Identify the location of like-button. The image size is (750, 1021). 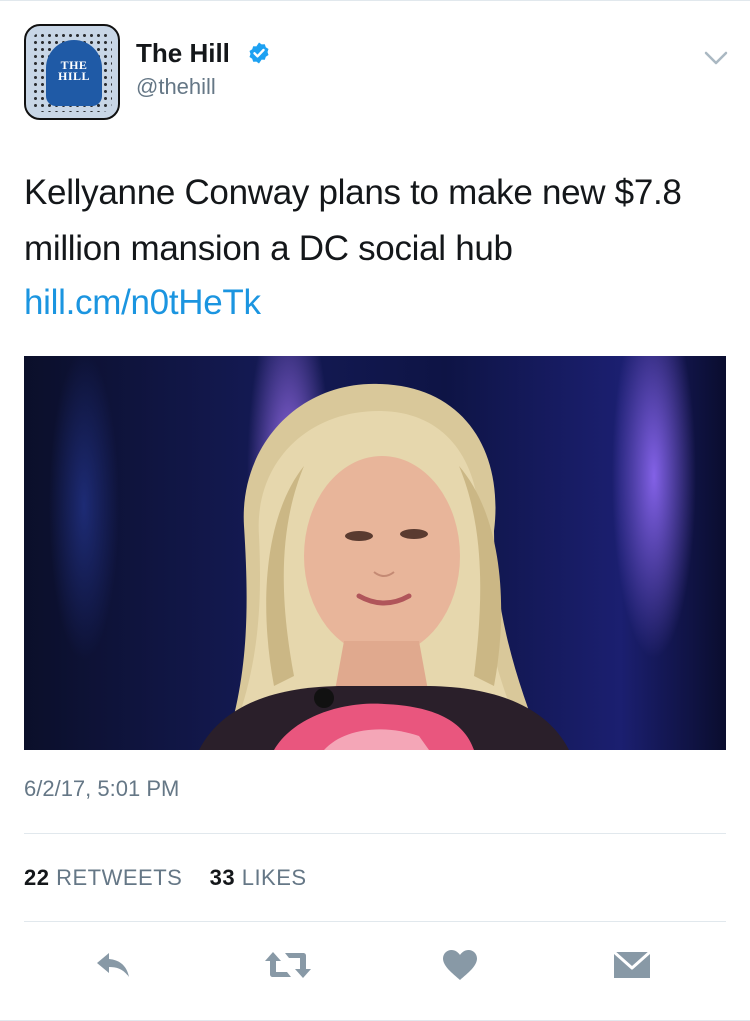
(460, 965).